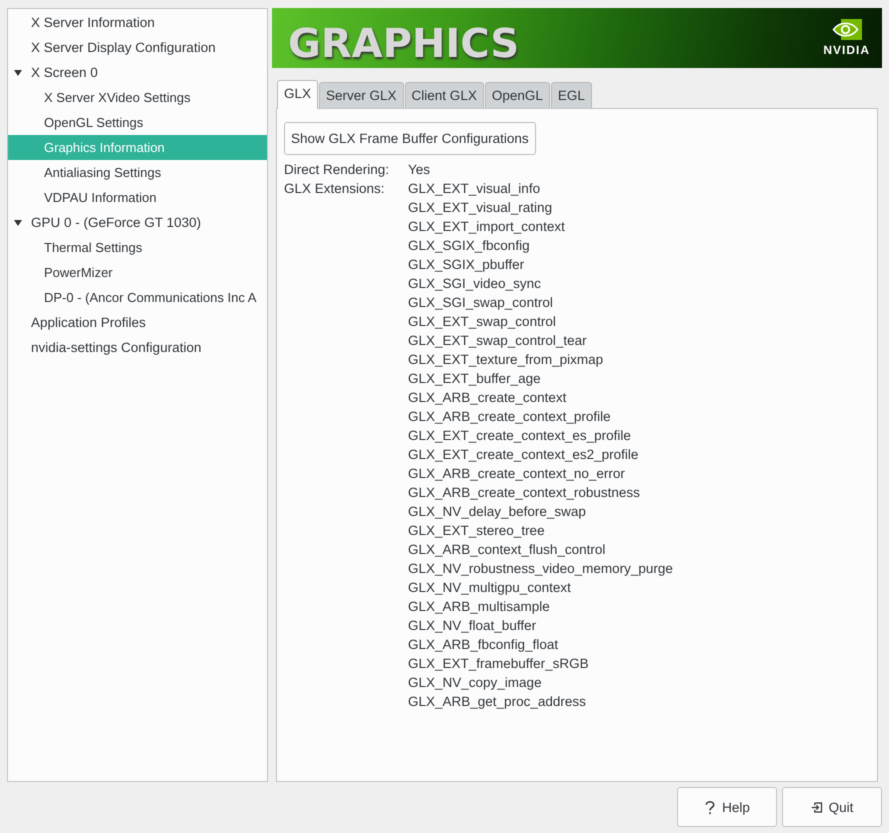 This screenshot has height=833, width=889. Describe the element at coordinates (497, 702) in the screenshot. I see `field-value: GLX_ARB_get_proc_address` at that location.